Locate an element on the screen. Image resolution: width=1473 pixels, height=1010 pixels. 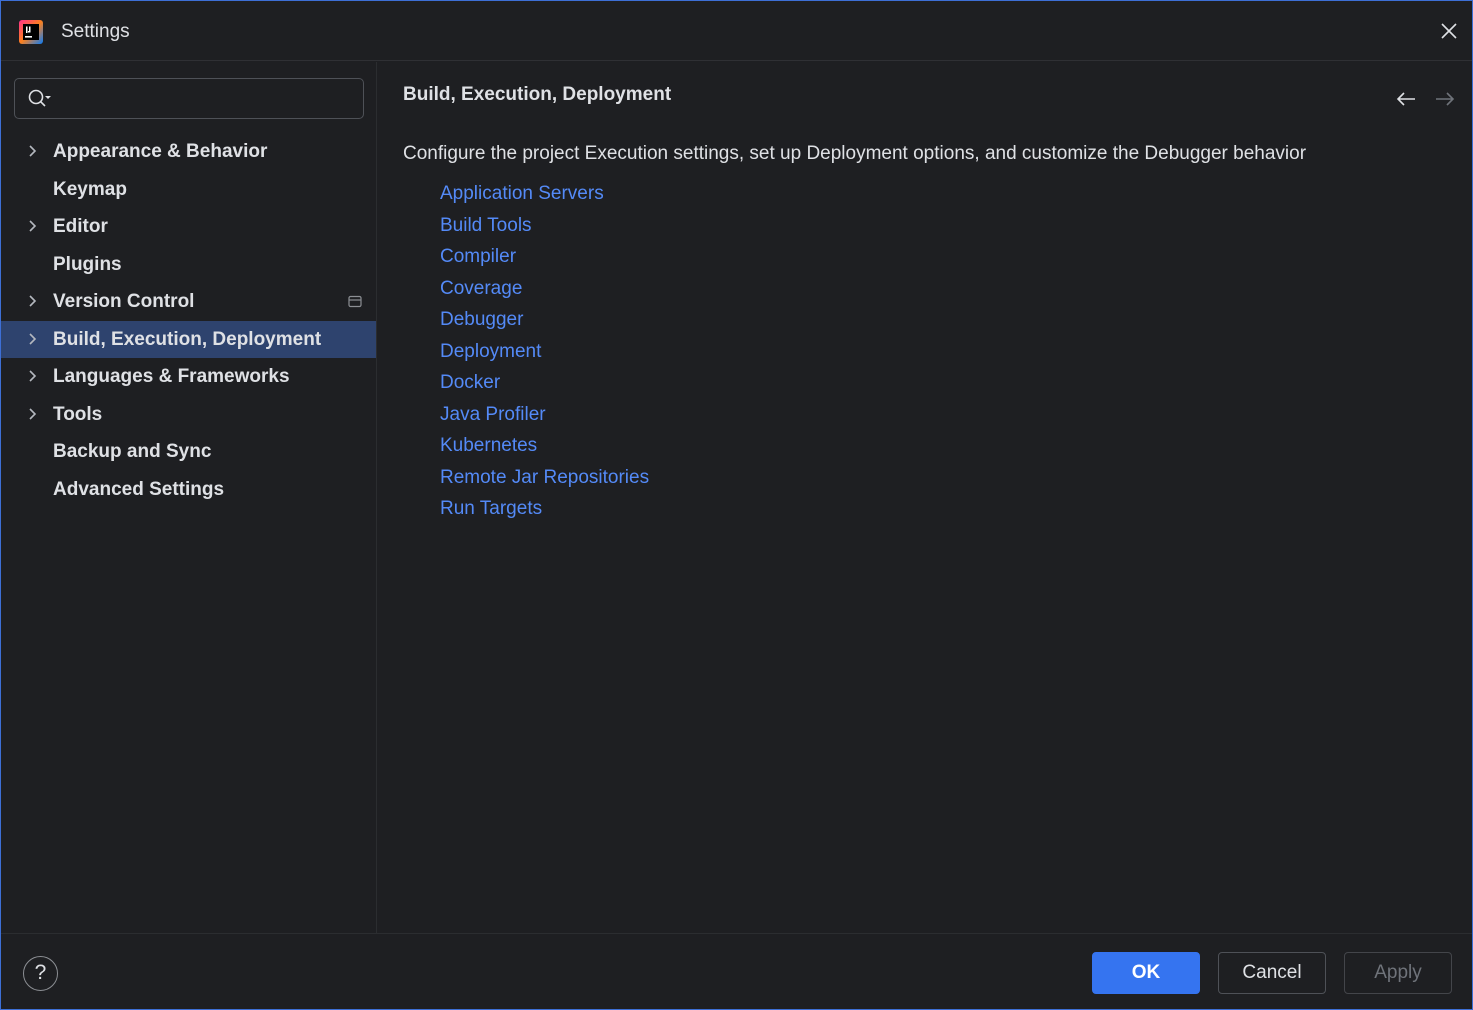
sidebar-item-label: Keymap is located at coordinates (90, 189).